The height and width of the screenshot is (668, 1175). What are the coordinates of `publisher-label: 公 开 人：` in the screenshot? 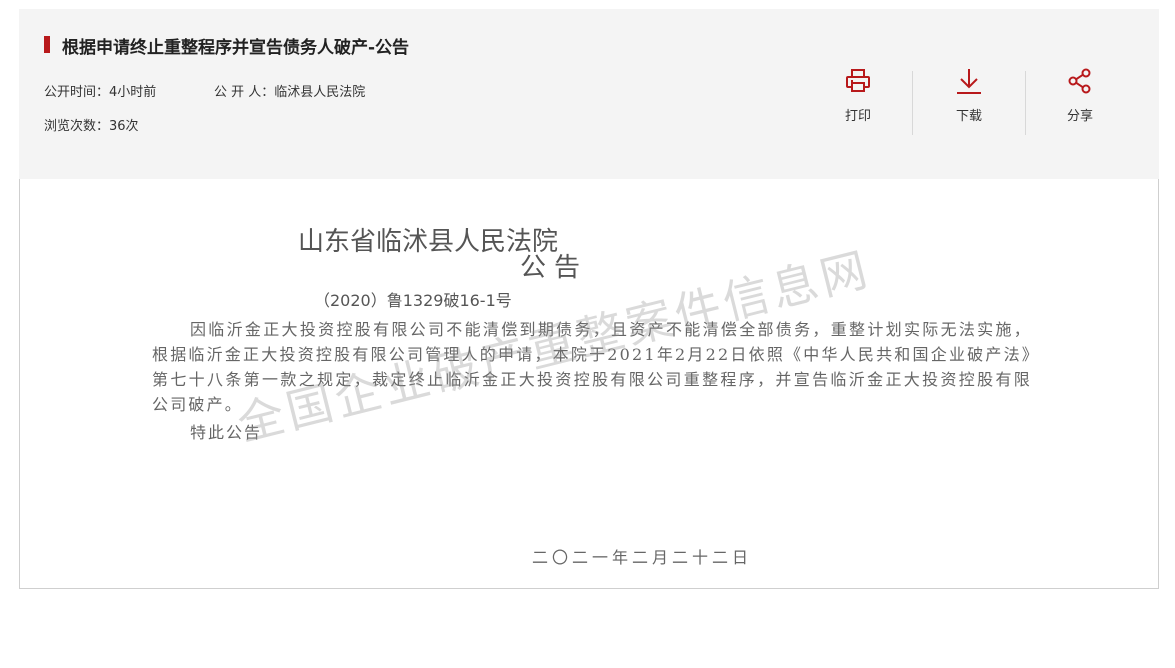 It's located at (244, 92).